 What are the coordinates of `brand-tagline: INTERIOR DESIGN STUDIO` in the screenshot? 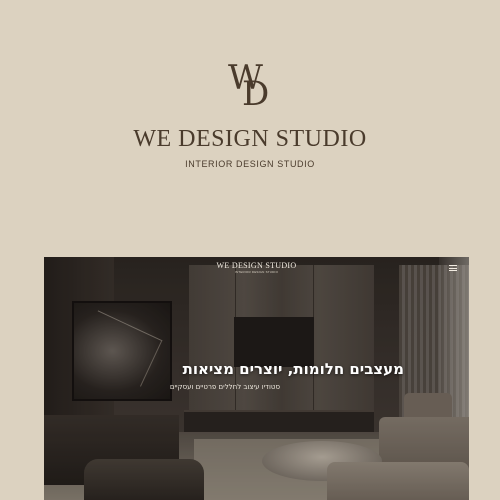 It's located at (250, 164).